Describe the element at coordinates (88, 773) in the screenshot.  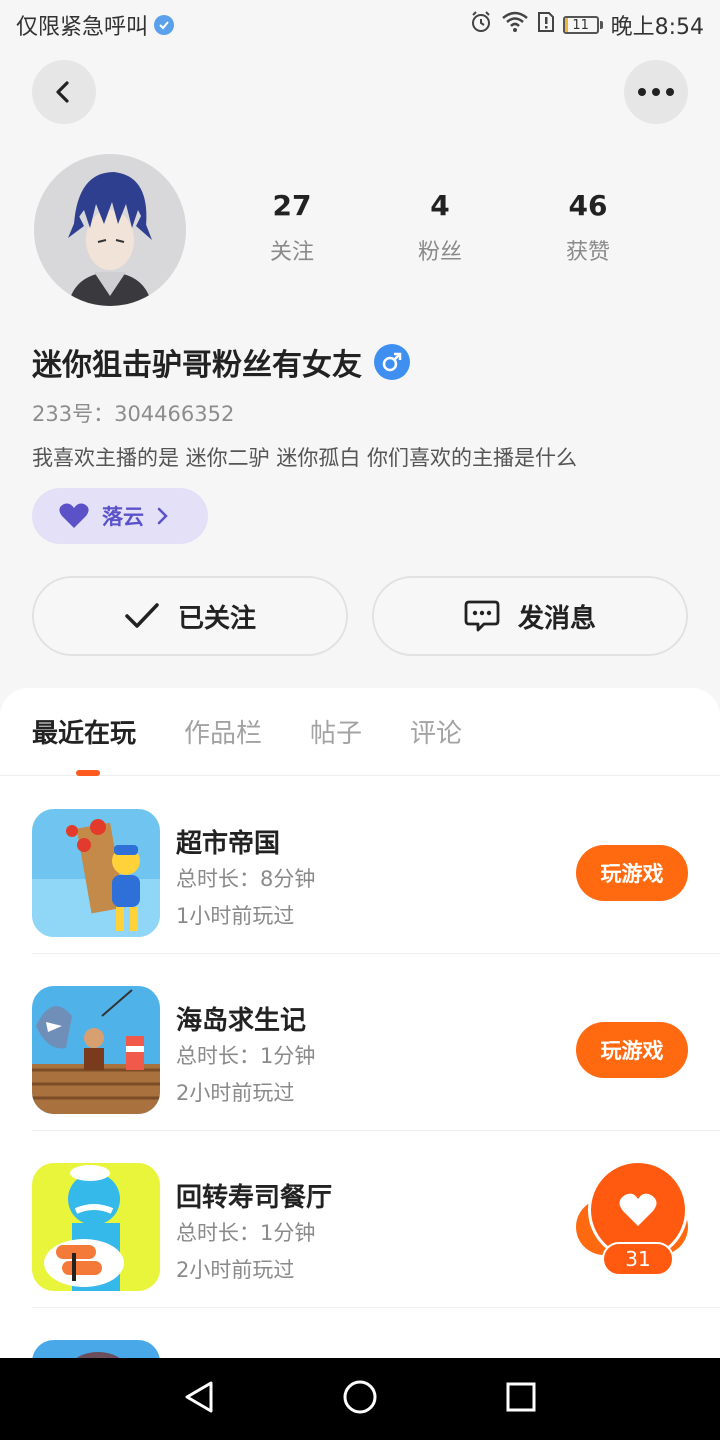
I see `tab-indicator` at that location.